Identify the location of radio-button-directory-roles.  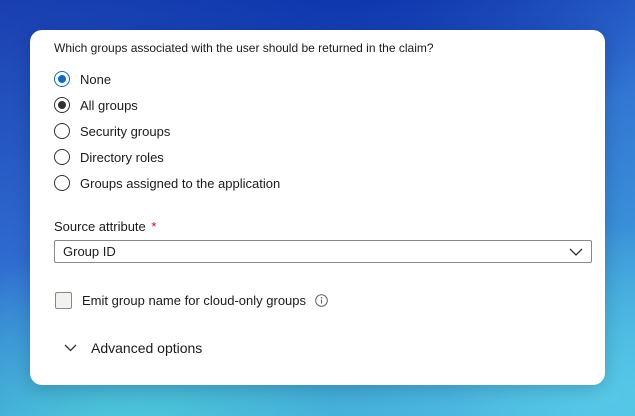
(62, 157).